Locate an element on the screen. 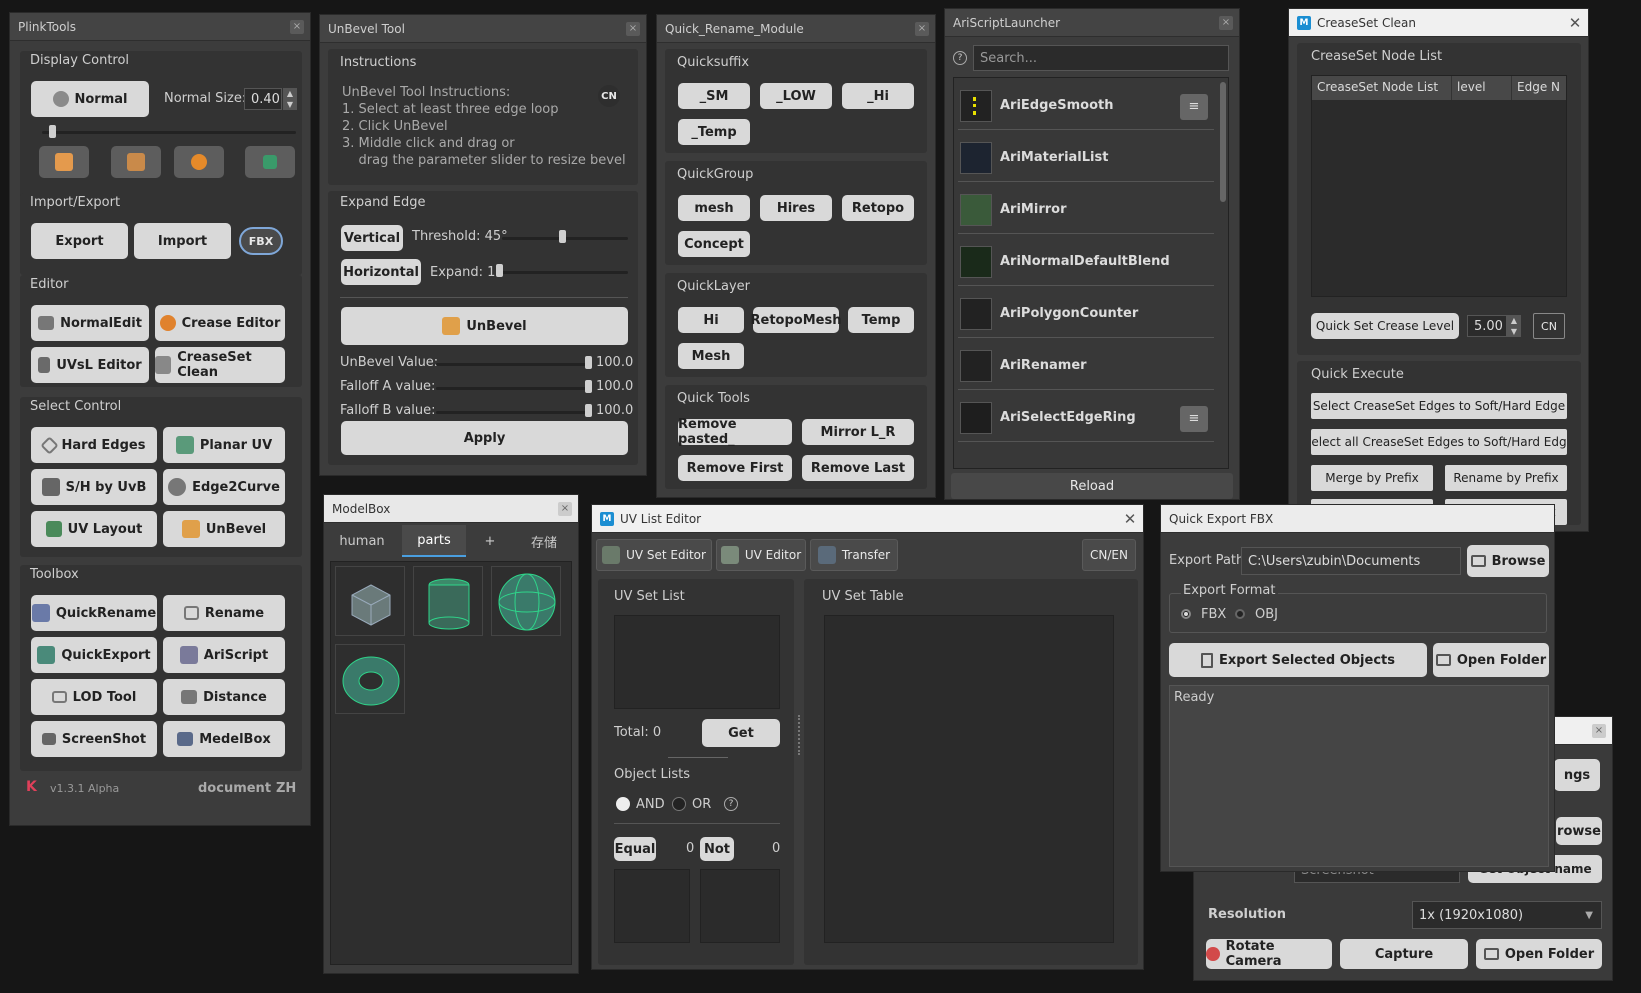 The image size is (1641, 993). normal-button: Normal is located at coordinates (90, 99).